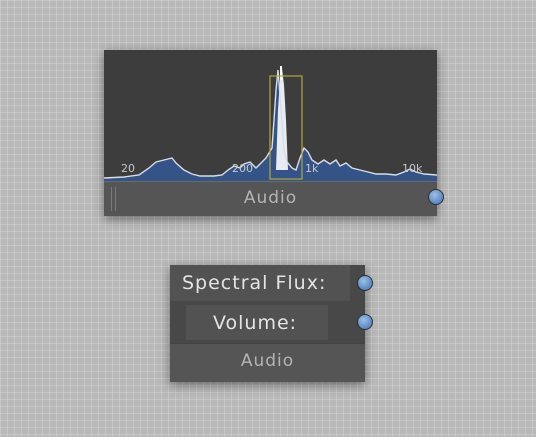 This screenshot has width=536, height=437. I want to click on freq-tick-10k: 10k, so click(412, 168).